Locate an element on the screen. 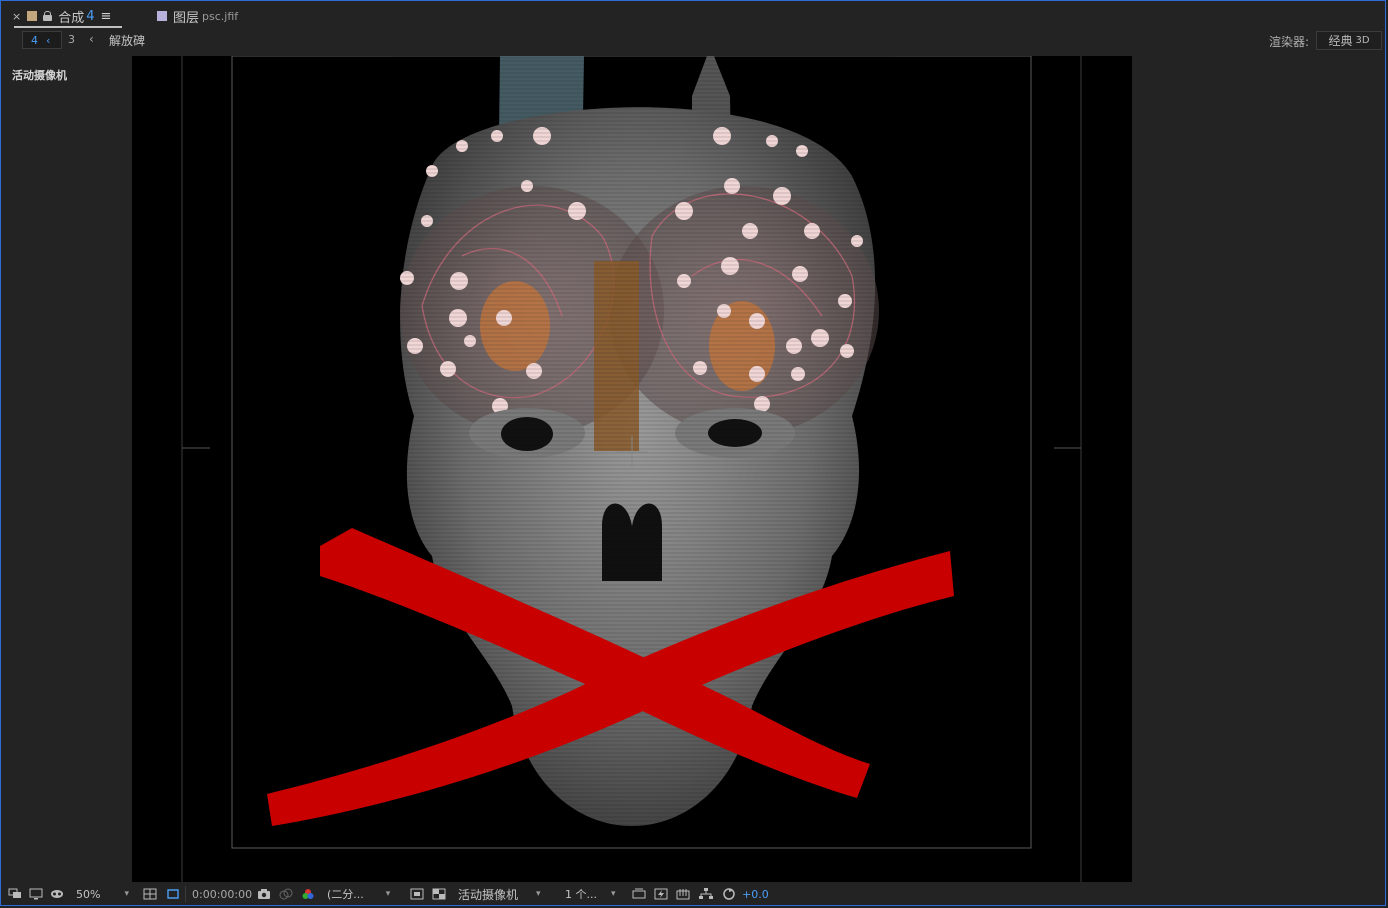  fast-previews-icon is located at coordinates (661, 894).